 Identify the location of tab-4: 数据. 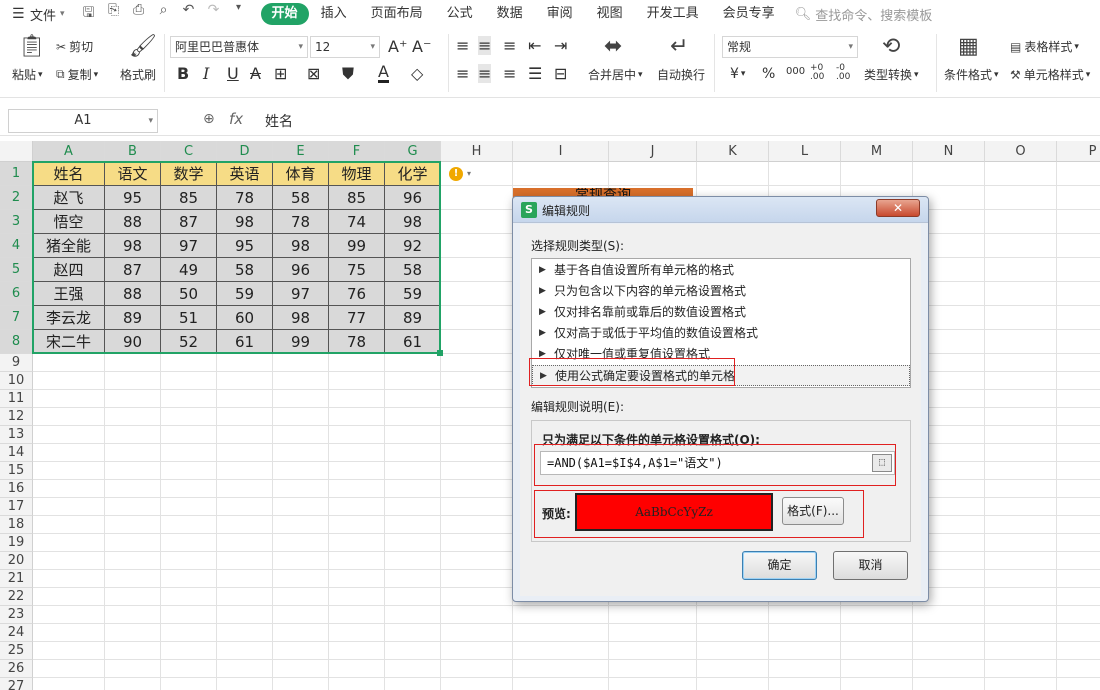
(510, 14).